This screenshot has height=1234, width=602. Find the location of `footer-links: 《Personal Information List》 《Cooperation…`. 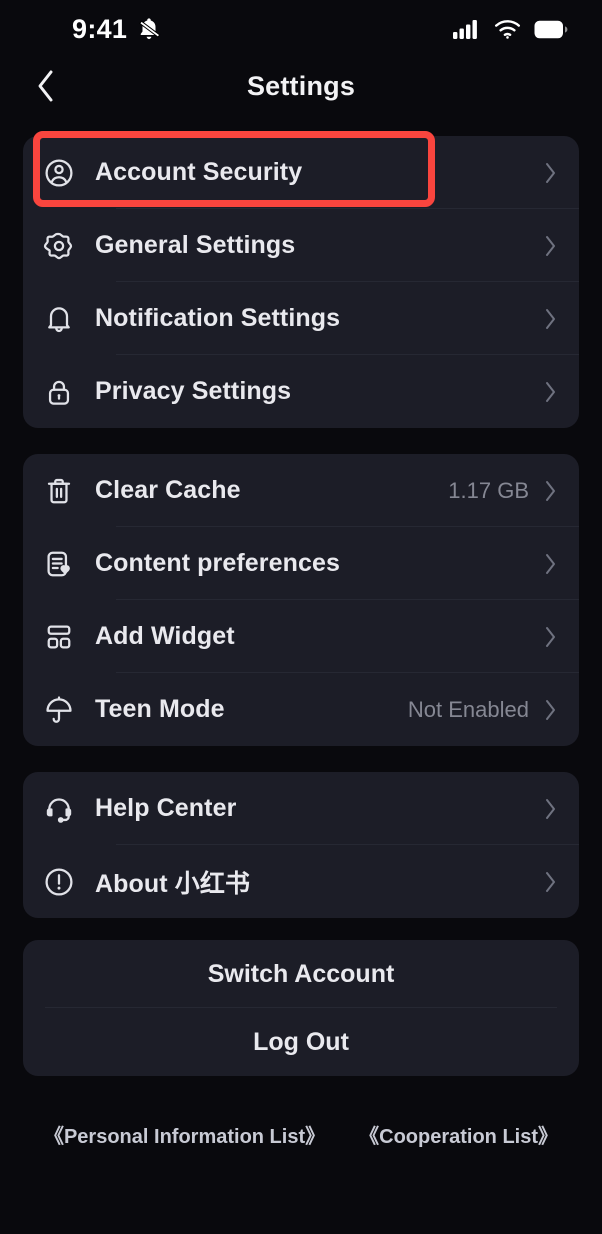

footer-links: 《Personal Information List》 《Cooperation… is located at coordinates (301, 1134).